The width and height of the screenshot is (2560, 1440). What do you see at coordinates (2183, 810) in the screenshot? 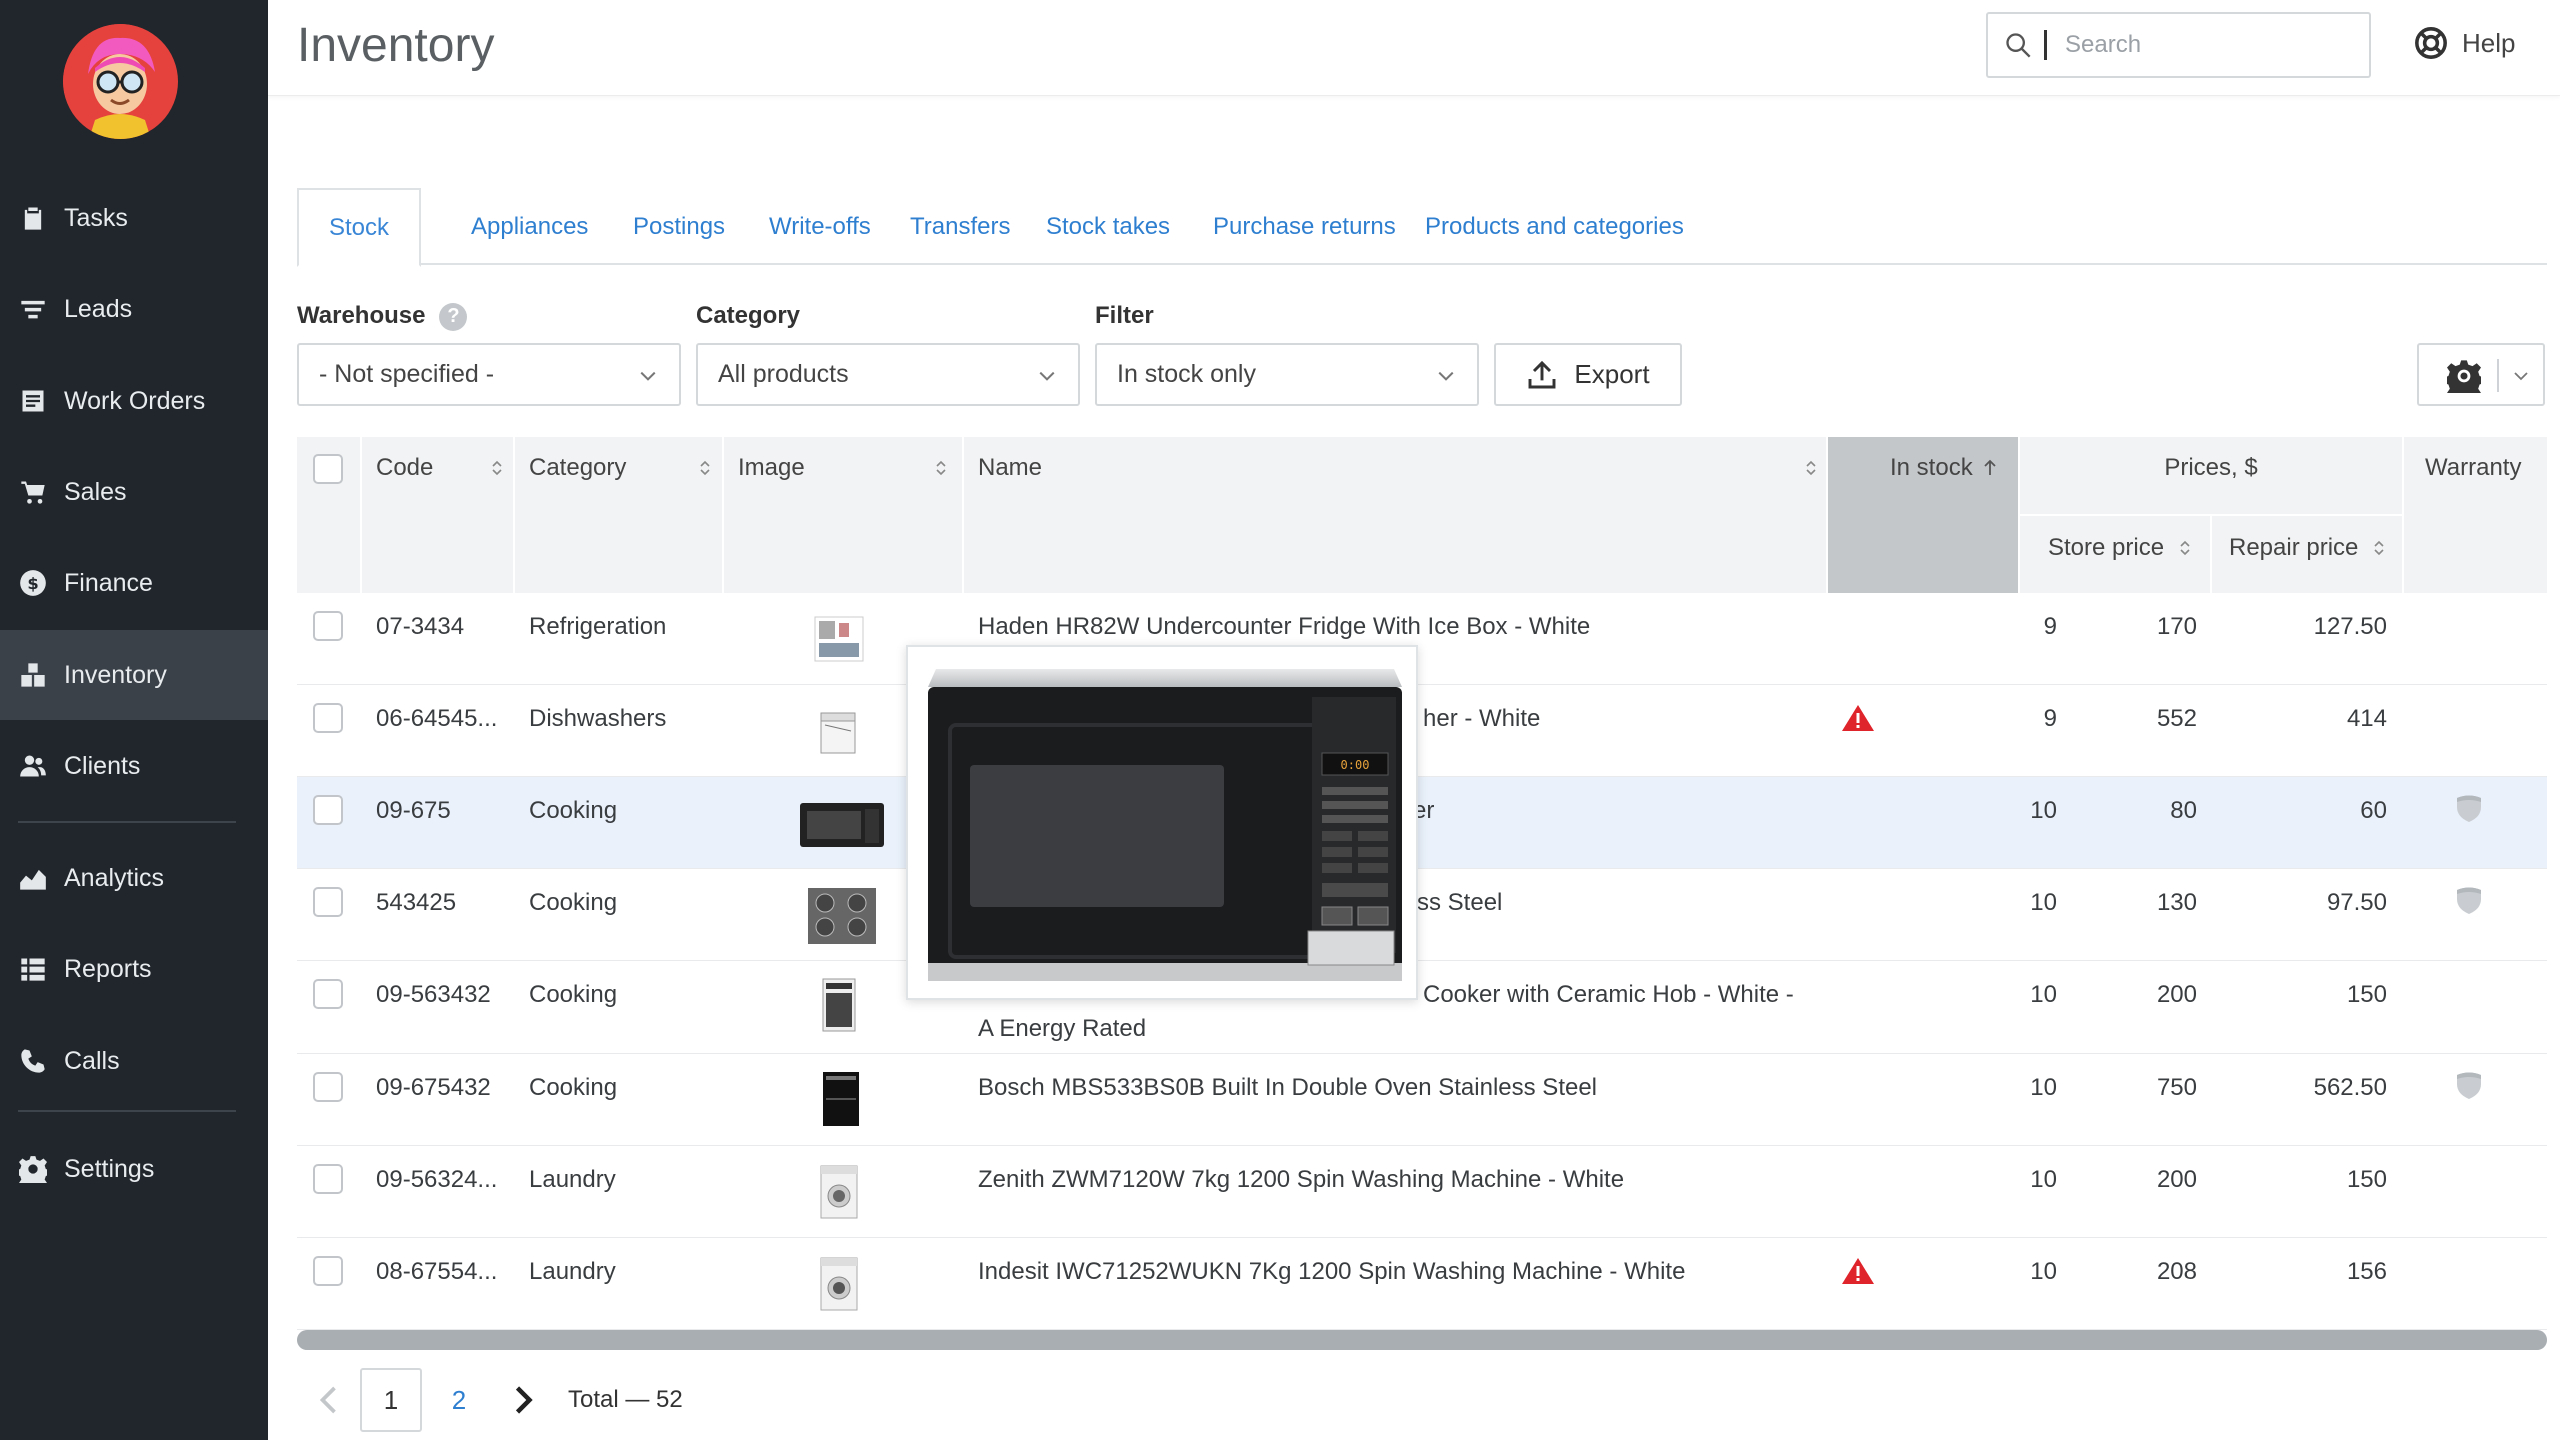
I see `cell-store-price: 80` at bounding box center [2183, 810].